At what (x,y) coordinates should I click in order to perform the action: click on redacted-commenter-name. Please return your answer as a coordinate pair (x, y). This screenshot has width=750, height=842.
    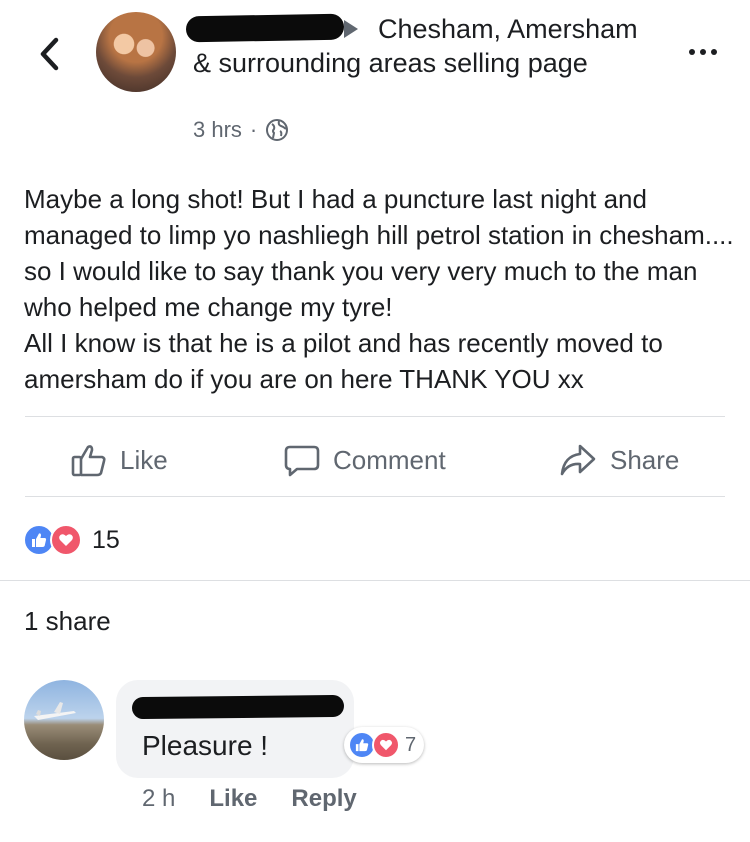
    Looking at the image, I should click on (238, 707).